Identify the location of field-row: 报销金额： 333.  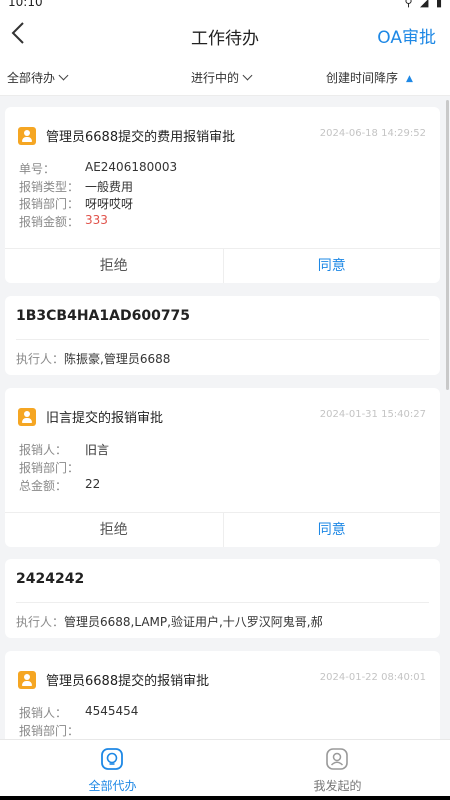
(63, 221).